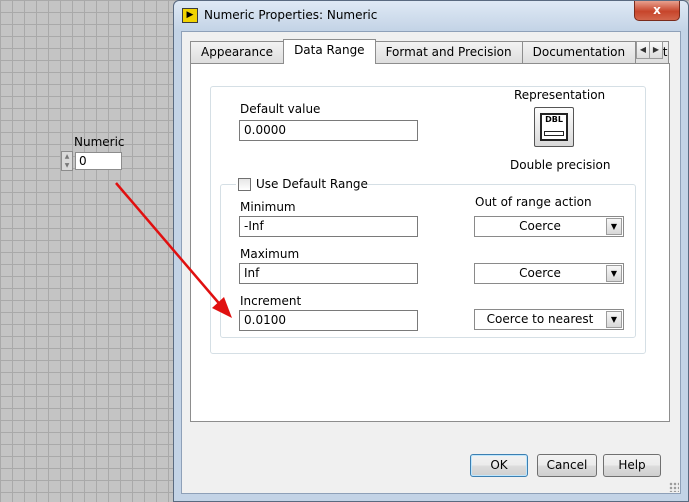 The width and height of the screenshot is (689, 502). What do you see at coordinates (169, 245) in the screenshot?
I see `annotation-arrow-line` at bounding box center [169, 245].